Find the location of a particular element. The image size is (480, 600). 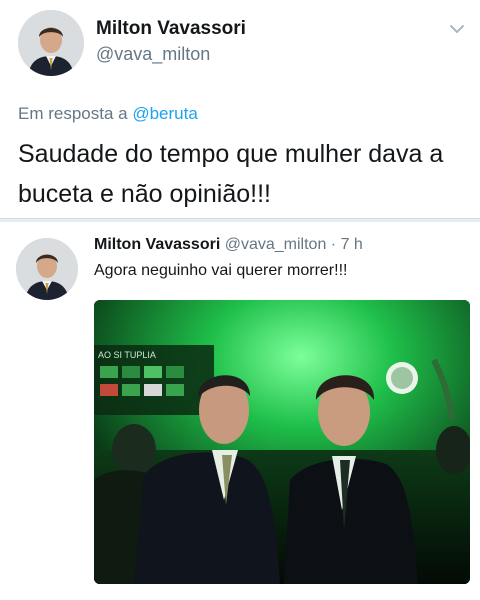

timestamp: 7 h is located at coordinates (352, 244).